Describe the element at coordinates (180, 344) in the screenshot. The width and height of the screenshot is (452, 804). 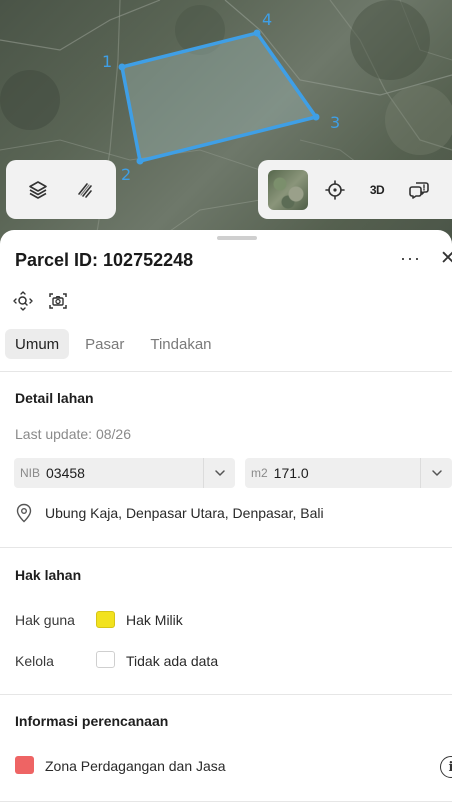
I see `tab-tindakan: Tindakan` at that location.